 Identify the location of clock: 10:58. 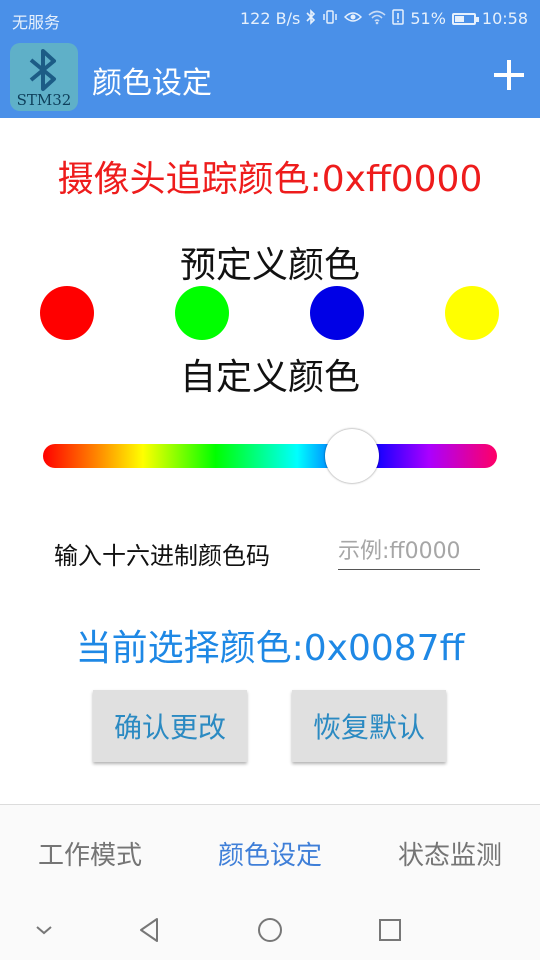
(504, 18).